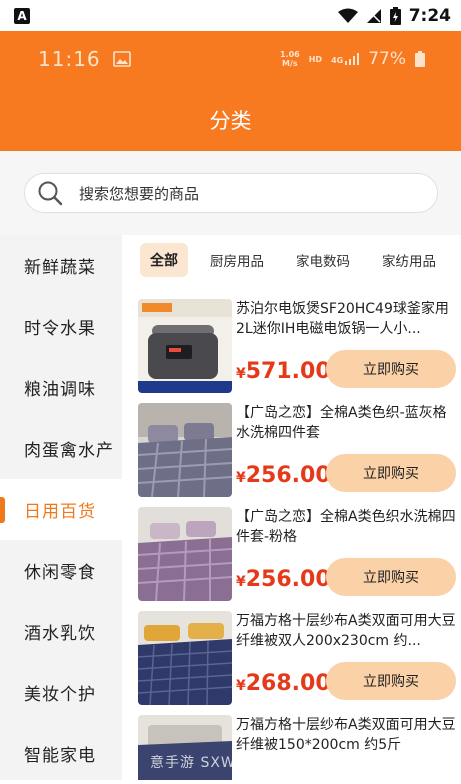 This screenshot has height=784, width=461. I want to click on status-right: 7:24, so click(394, 15).